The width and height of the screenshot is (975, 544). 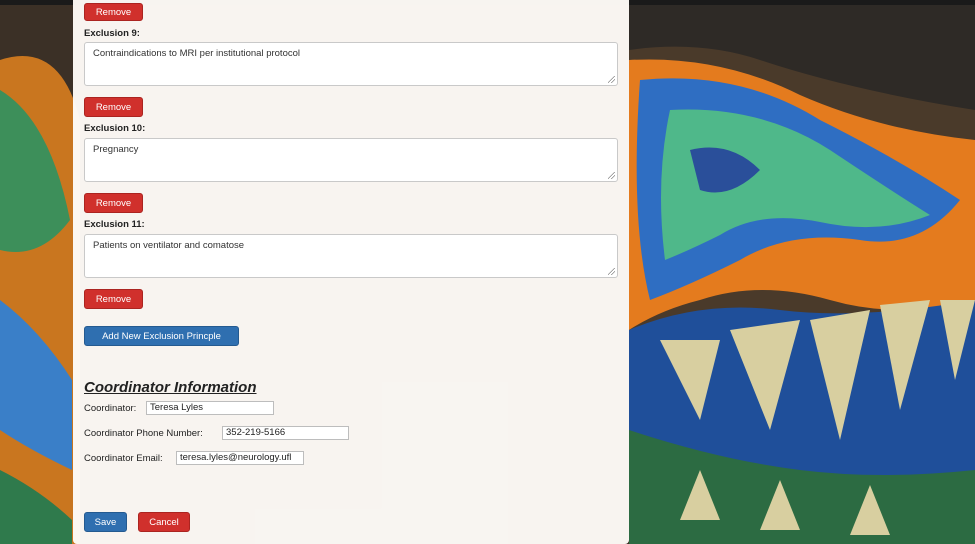 I want to click on remove-exclusion-9-button: Remove, so click(x=113, y=107).